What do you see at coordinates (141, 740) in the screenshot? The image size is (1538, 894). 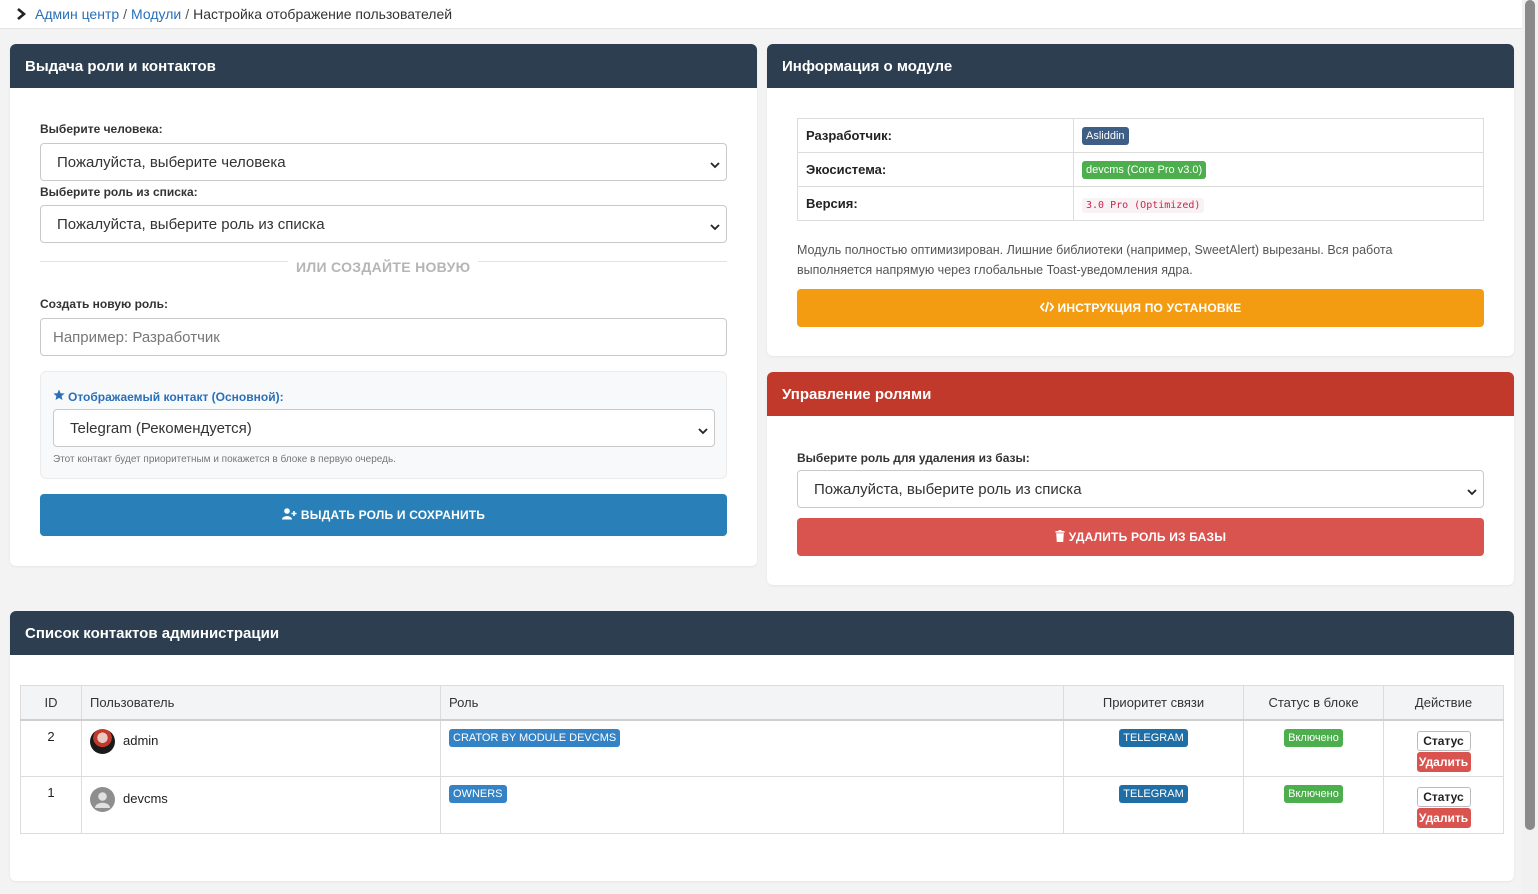 I see `username: admin` at bounding box center [141, 740].